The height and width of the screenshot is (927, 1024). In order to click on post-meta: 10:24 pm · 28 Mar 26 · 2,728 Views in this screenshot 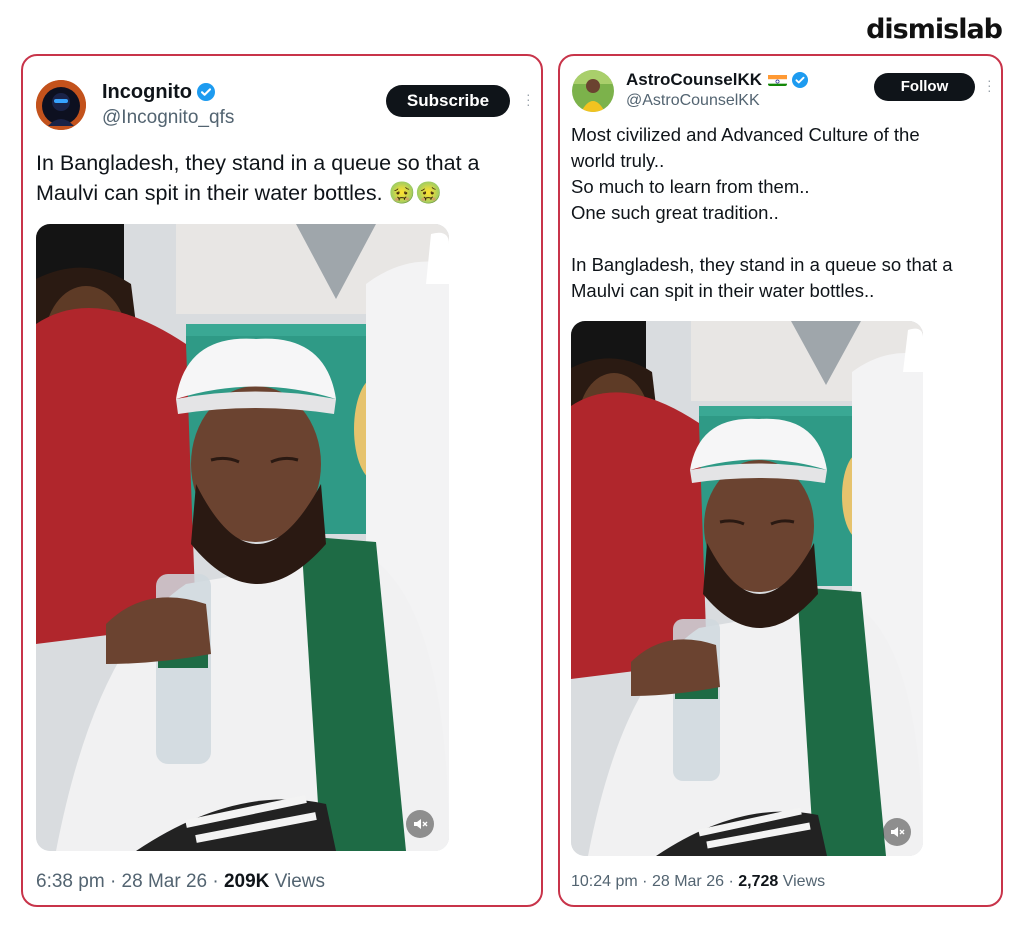, I will do `click(698, 882)`.